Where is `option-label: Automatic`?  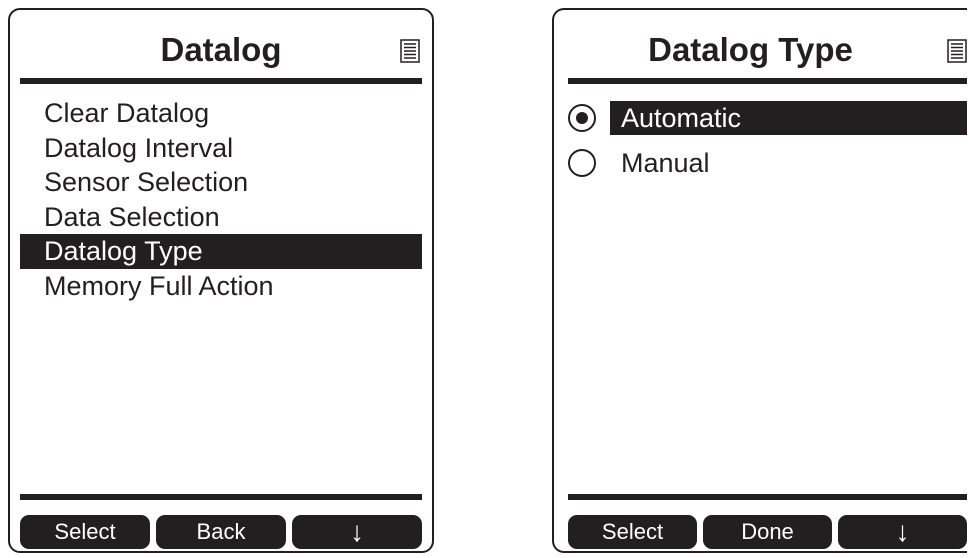
option-label: Automatic is located at coordinates (788, 118).